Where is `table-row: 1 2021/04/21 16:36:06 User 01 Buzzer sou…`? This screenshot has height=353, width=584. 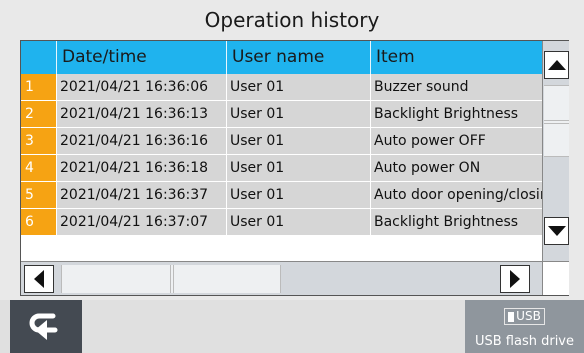 table-row: 1 2021/04/21 16:36:06 User 01 Buzzer sou… is located at coordinates (281, 87).